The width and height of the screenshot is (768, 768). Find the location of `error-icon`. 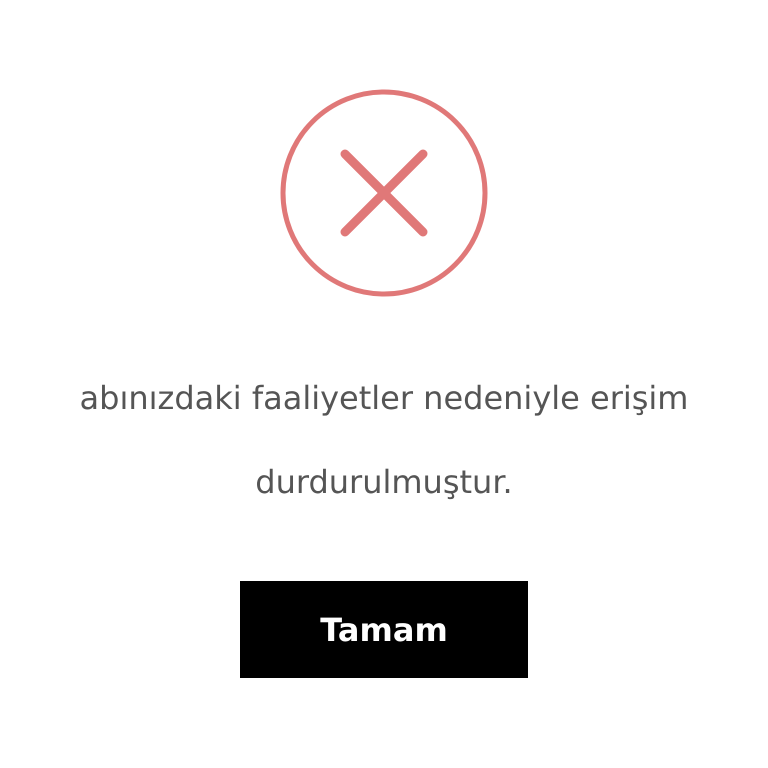

error-icon is located at coordinates (384, 193).